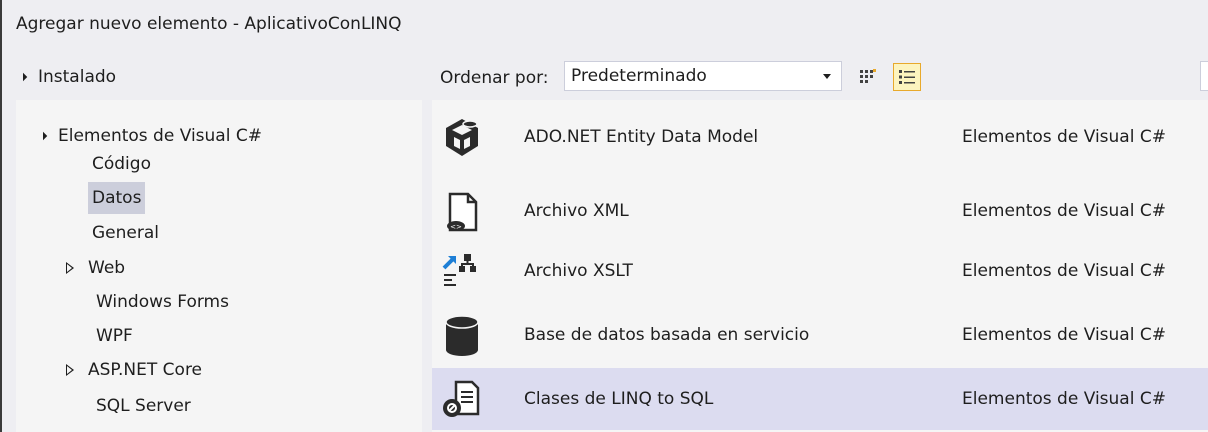  What do you see at coordinates (639, 76) in the screenshot?
I see `sort-dropdown-value: Predeterminado` at bounding box center [639, 76].